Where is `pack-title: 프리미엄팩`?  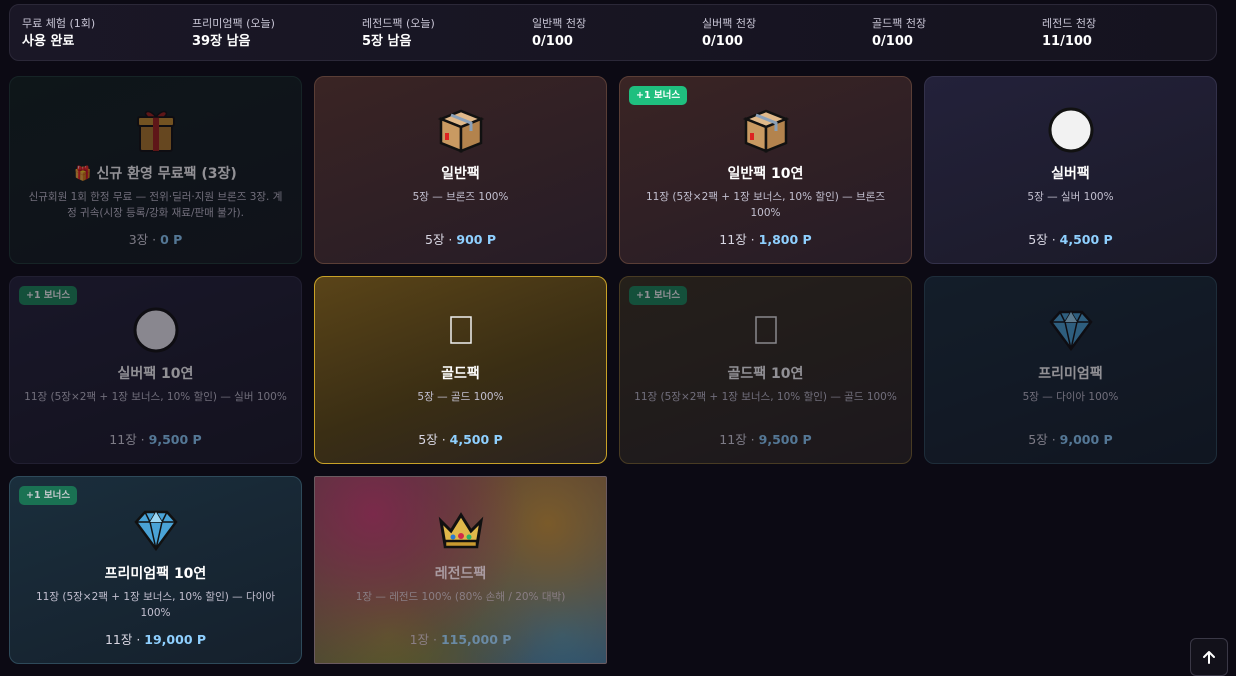 pack-title: 프리미엄팩 is located at coordinates (1070, 374).